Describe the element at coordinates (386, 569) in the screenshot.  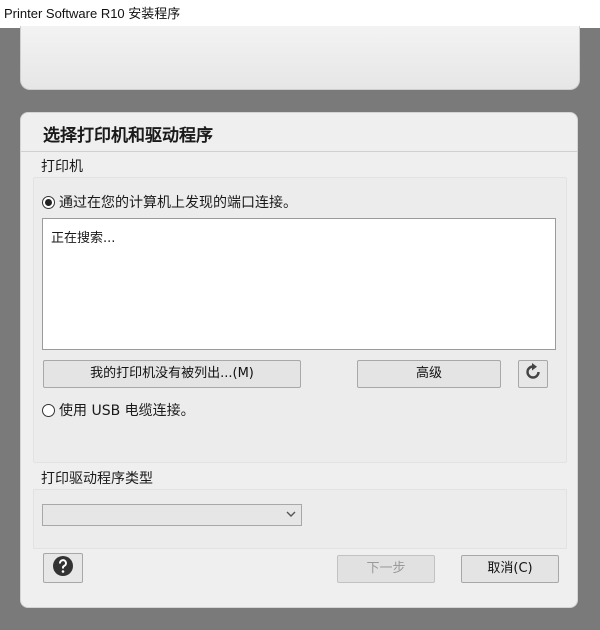
I see `next-button: 下一步` at that location.